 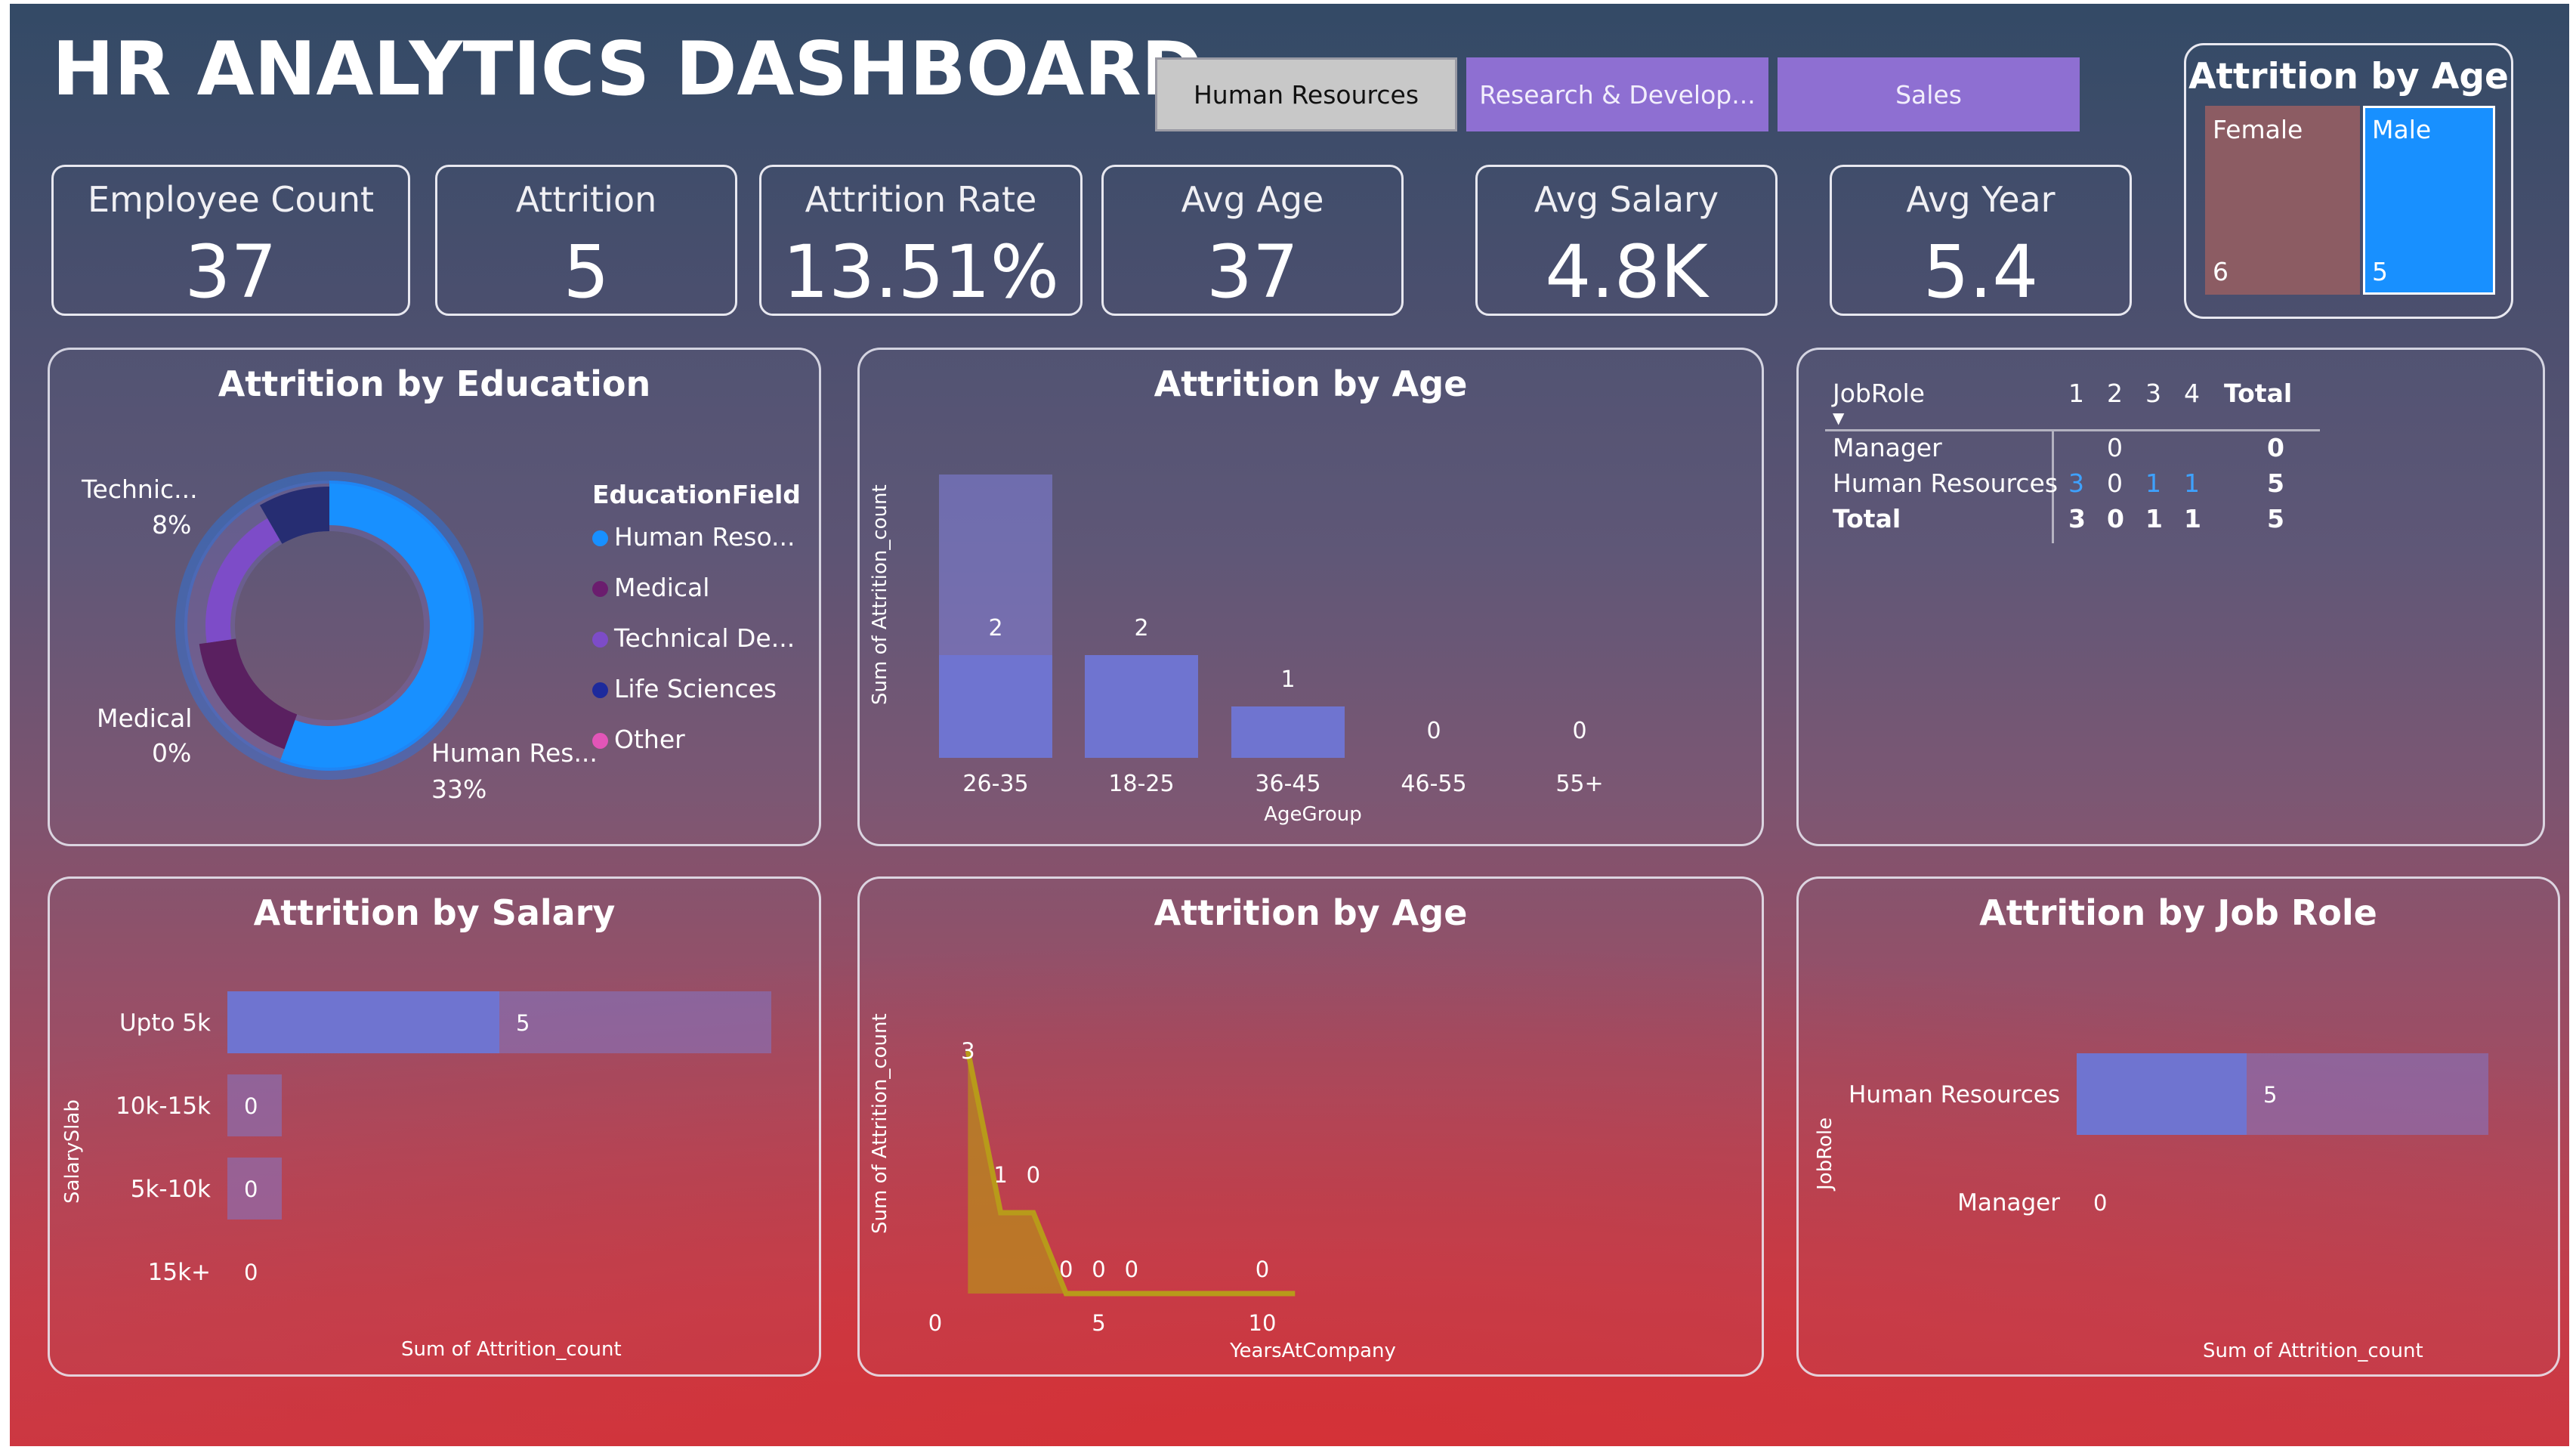 What do you see at coordinates (2100, 1203) in the screenshot?
I see `jobrole-bar-data-label: 0` at bounding box center [2100, 1203].